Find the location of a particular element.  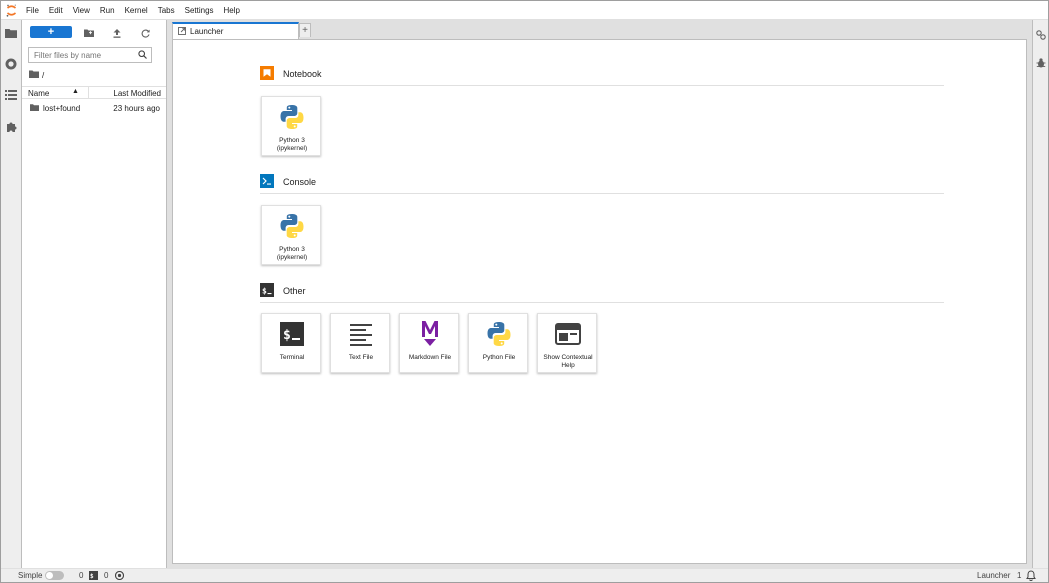

filter-files-input: Filter files by name is located at coordinates (90, 55).